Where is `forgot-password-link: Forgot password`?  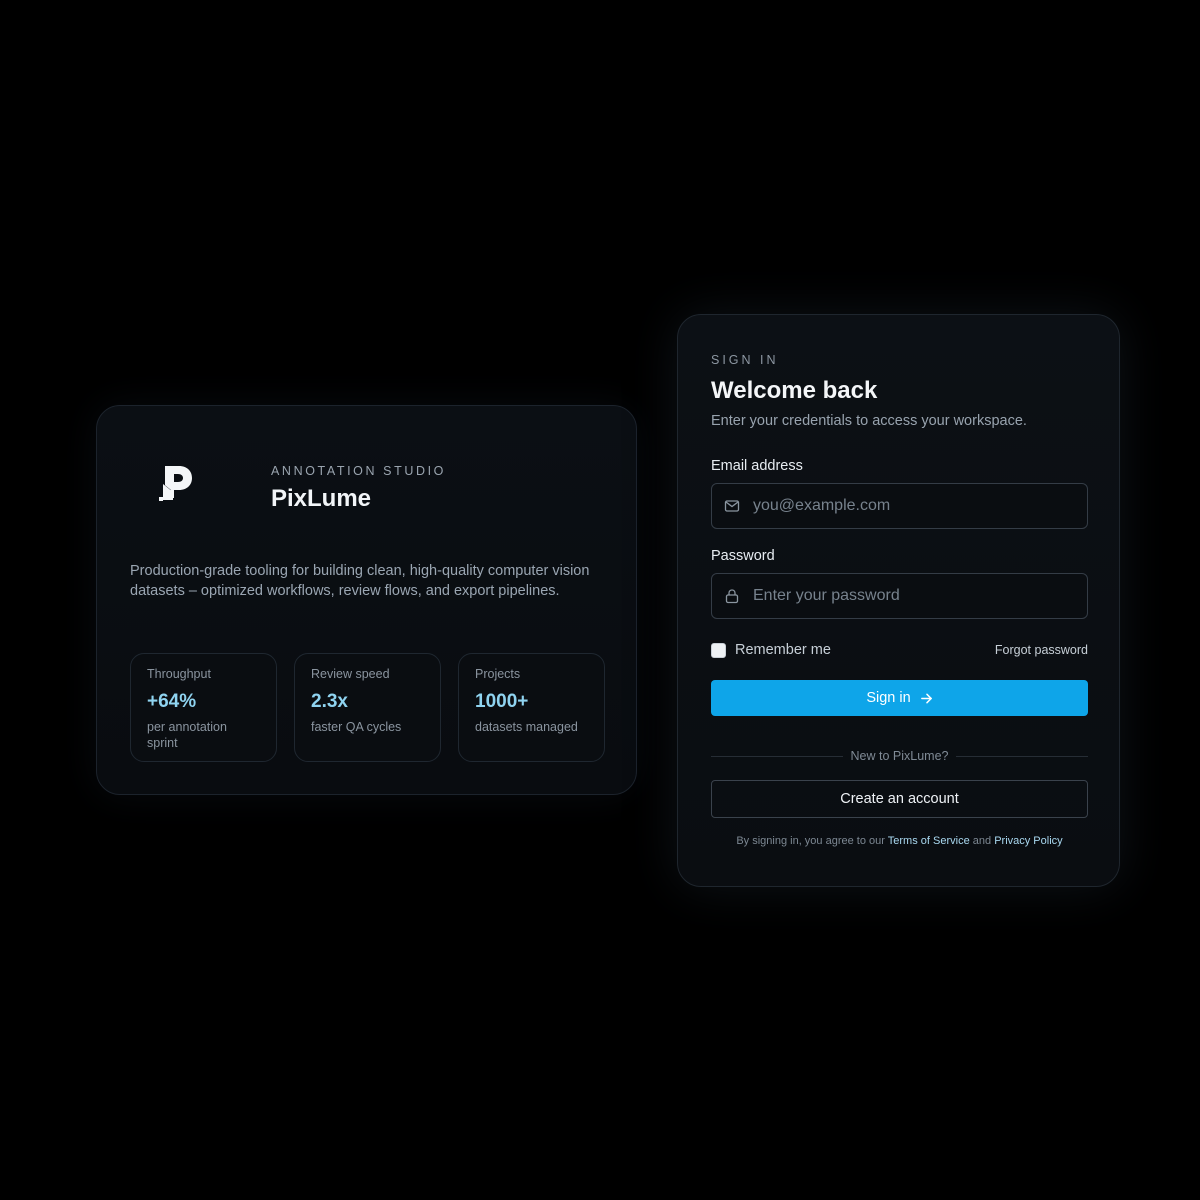
forgot-password-link: Forgot password is located at coordinates (1041, 650).